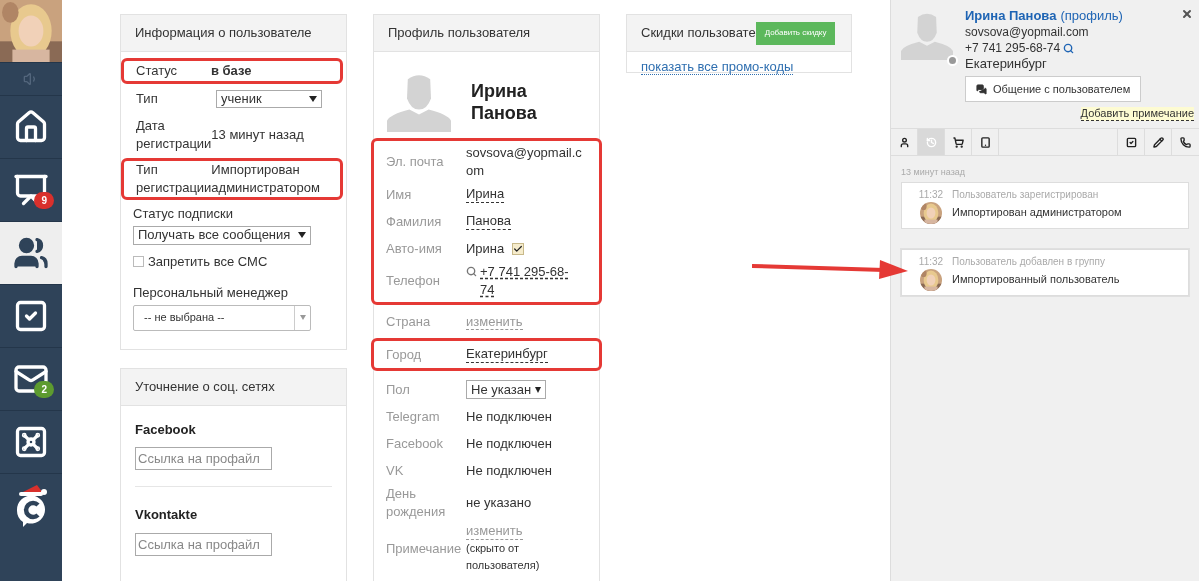 Image resolution: width=1199 pixels, height=581 pixels. What do you see at coordinates (931, 142) in the screenshot?
I see `history-icon` at bounding box center [931, 142].